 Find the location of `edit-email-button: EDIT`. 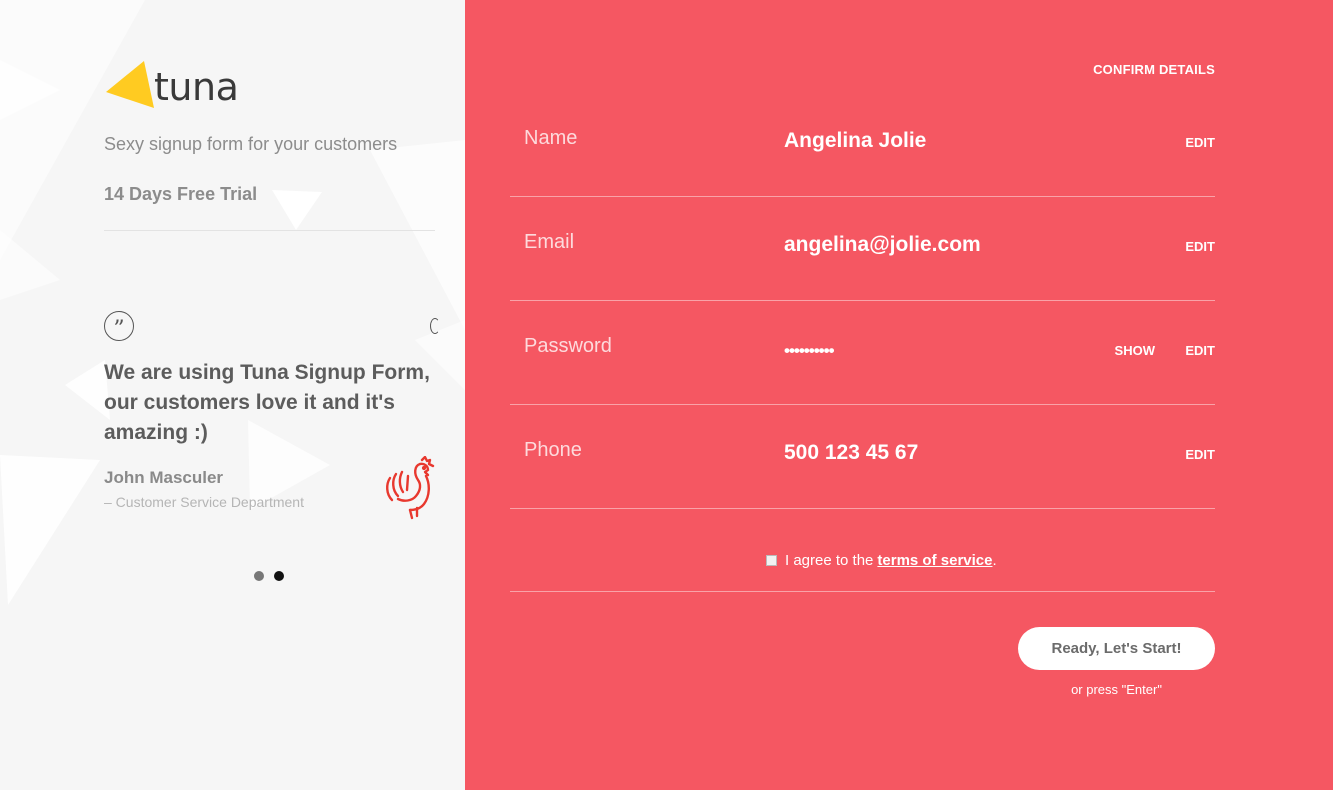

edit-email-button: EDIT is located at coordinates (1200, 246).